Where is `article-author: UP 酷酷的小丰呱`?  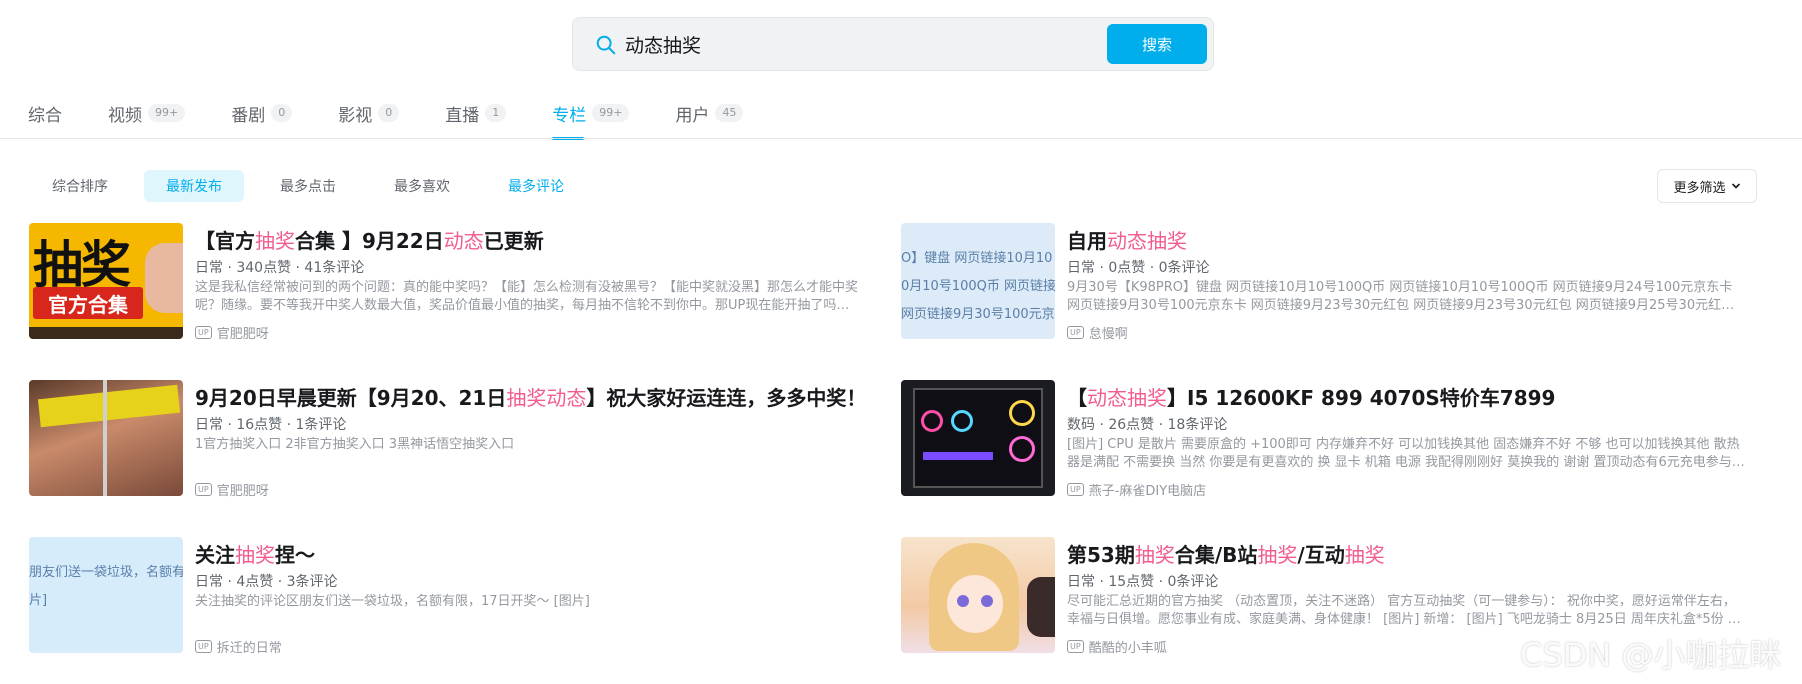 article-author: UP 酷酷的小丰呱 is located at coordinates (1117, 646).